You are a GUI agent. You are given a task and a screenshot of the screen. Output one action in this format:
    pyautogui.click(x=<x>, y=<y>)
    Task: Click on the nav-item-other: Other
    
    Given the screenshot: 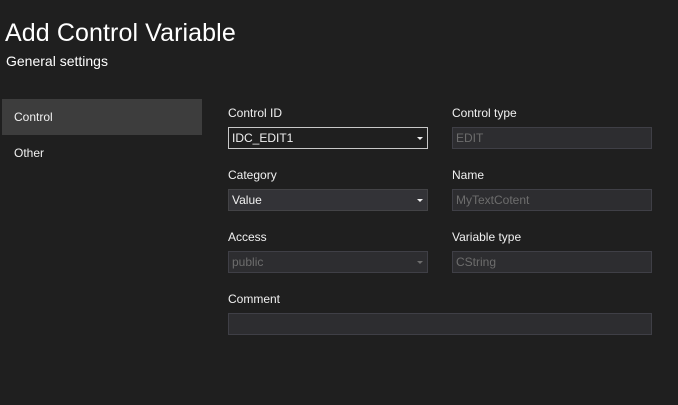 What is the action you would take?
    pyautogui.click(x=102, y=153)
    